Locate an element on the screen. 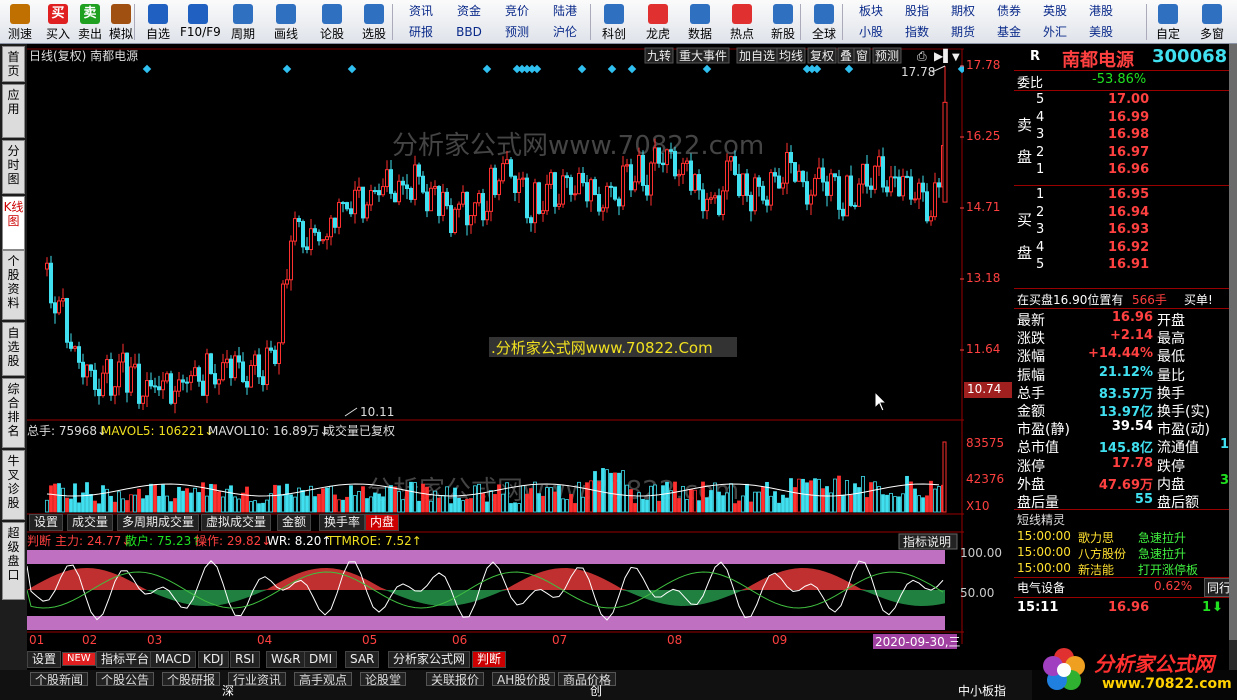  toolbar-multiwindow-button: 多窗 is located at coordinates (1212, 22).